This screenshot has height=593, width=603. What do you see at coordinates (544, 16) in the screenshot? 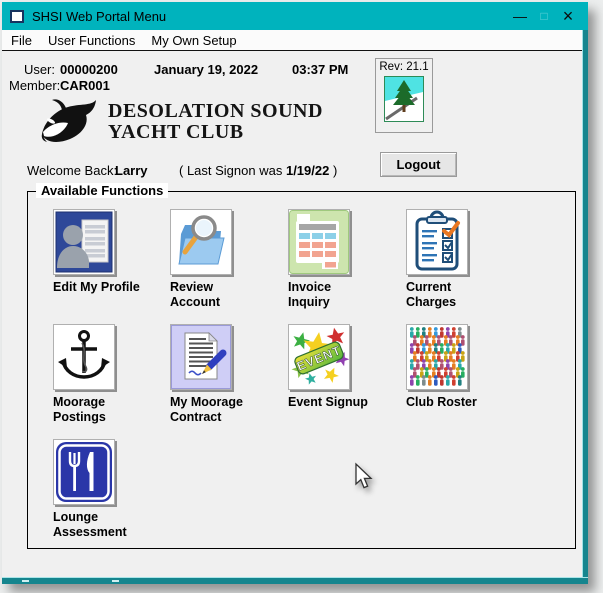
I see `maximize-button: □` at bounding box center [544, 16].